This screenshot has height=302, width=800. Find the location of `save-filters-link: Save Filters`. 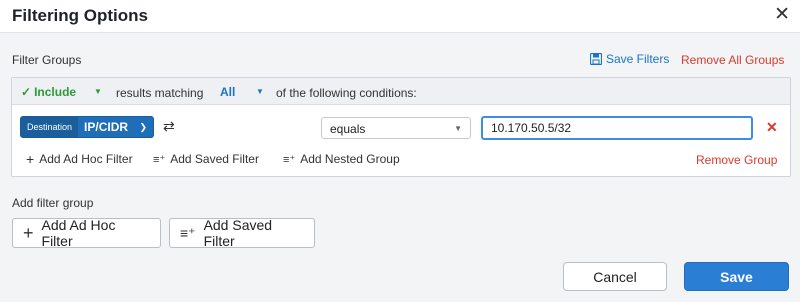

save-filters-link: Save Filters is located at coordinates (629, 59).